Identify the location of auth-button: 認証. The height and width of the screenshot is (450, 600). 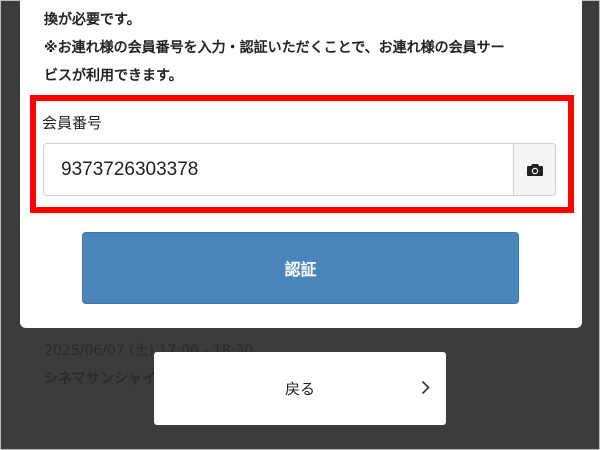
(300, 268).